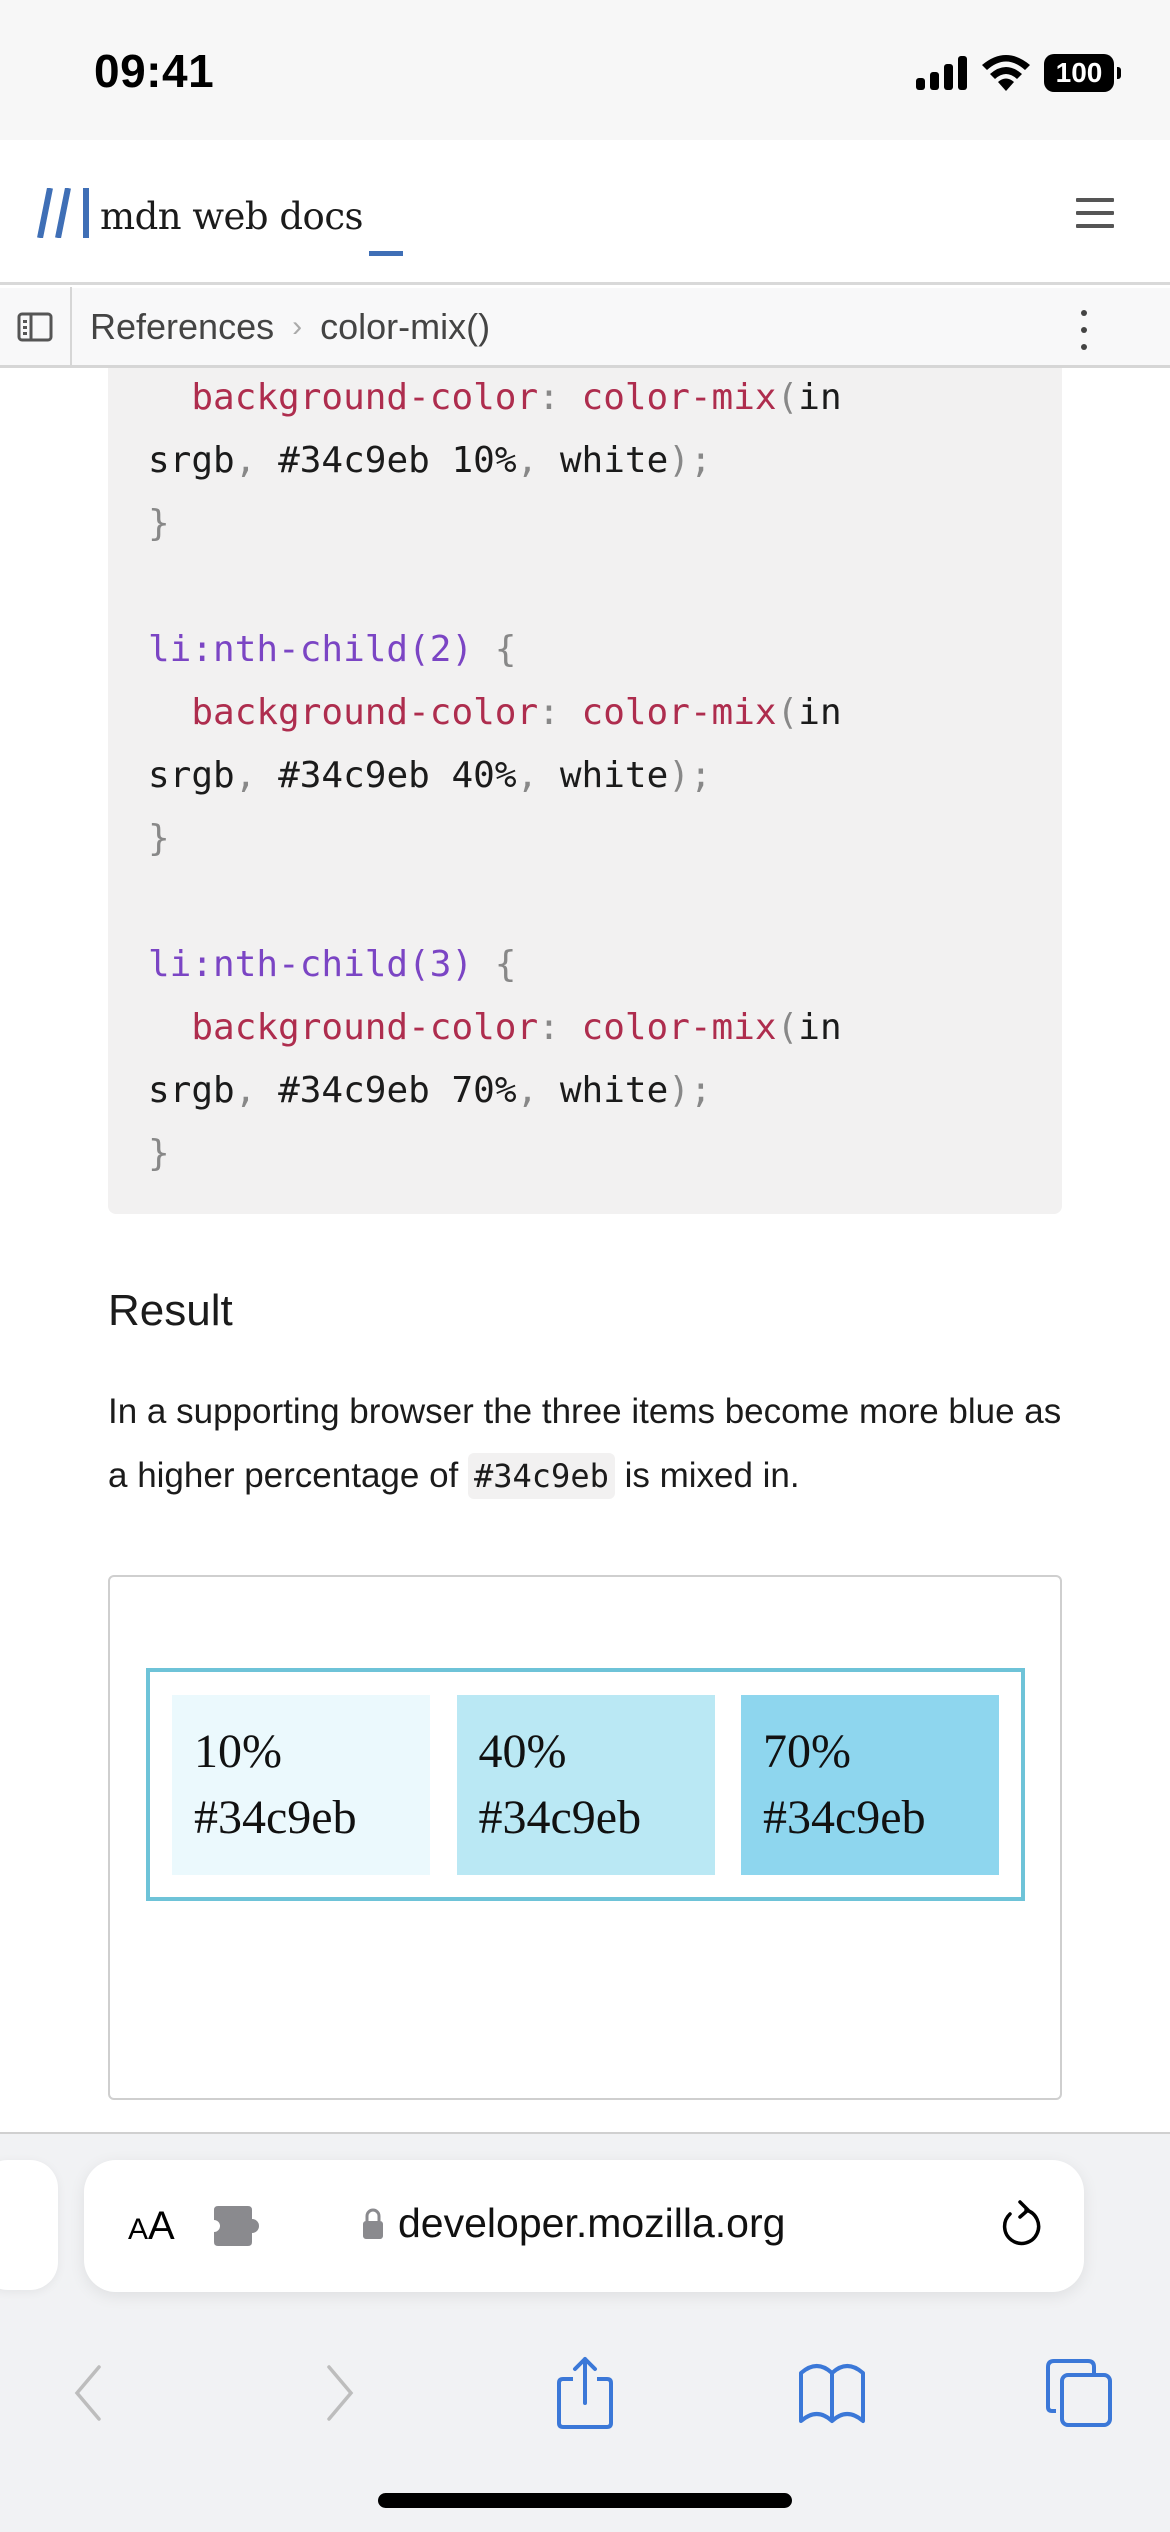  What do you see at coordinates (373, 2223) in the screenshot?
I see `lock-icon` at bounding box center [373, 2223].